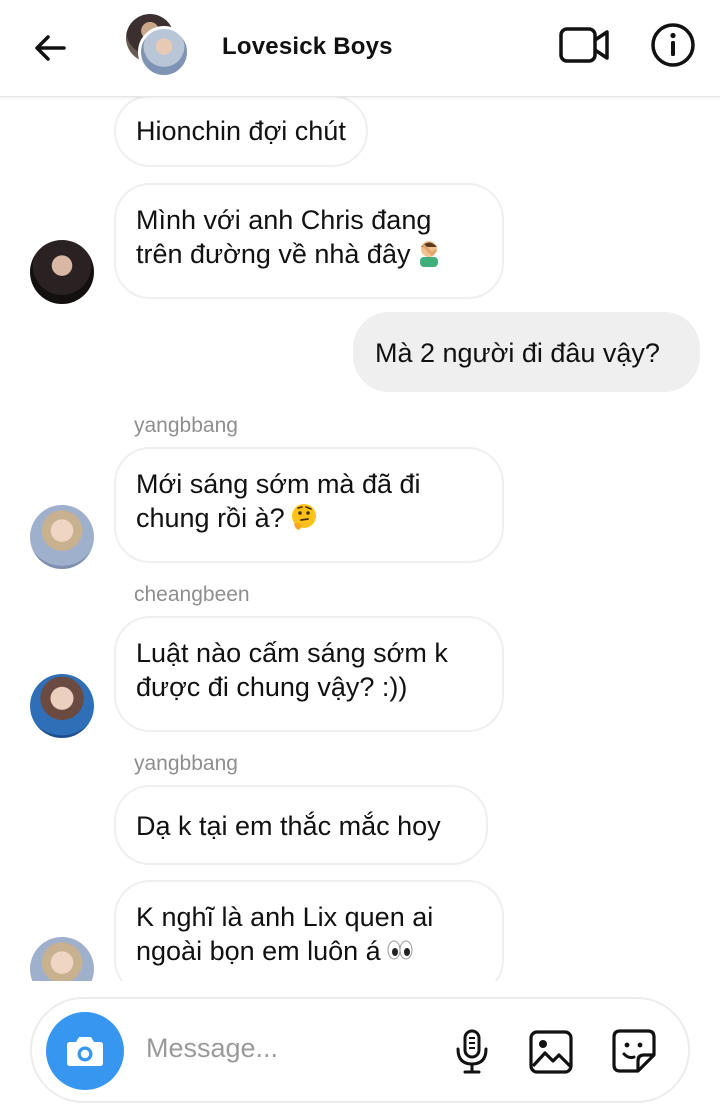 This screenshot has height=1119, width=720. I want to click on message-text: Hionchin đợi chút, so click(241, 131).